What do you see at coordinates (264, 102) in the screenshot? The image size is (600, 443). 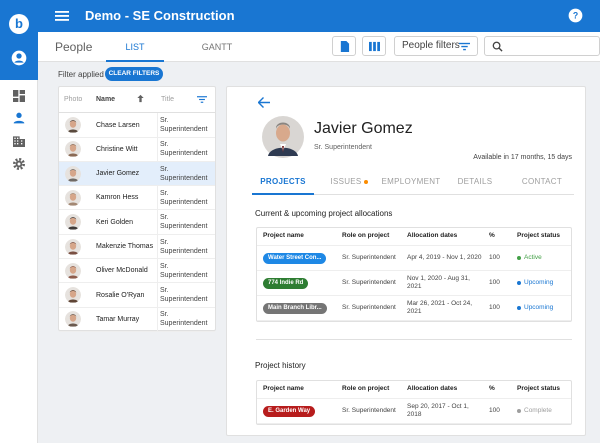 I see `back-arrow-icon` at bounding box center [264, 102].